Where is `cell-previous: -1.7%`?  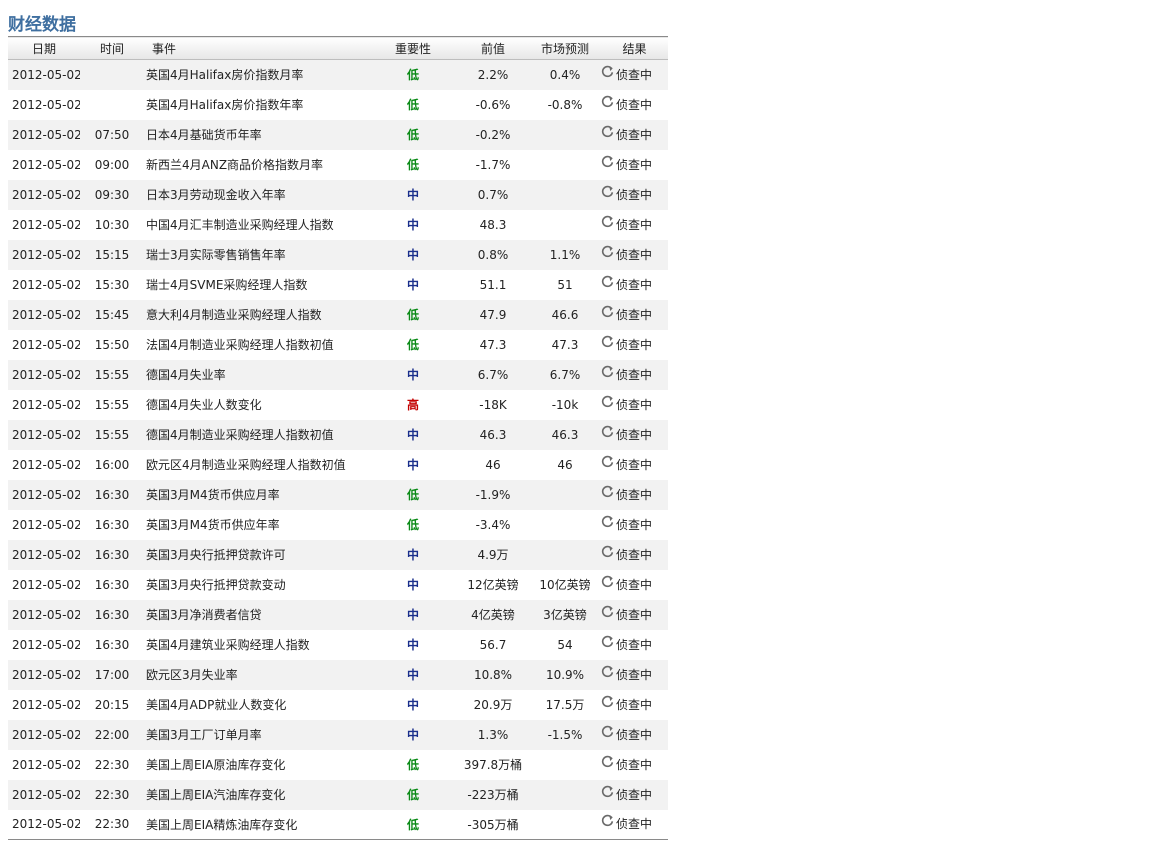
cell-previous: -1.7% is located at coordinates (493, 164).